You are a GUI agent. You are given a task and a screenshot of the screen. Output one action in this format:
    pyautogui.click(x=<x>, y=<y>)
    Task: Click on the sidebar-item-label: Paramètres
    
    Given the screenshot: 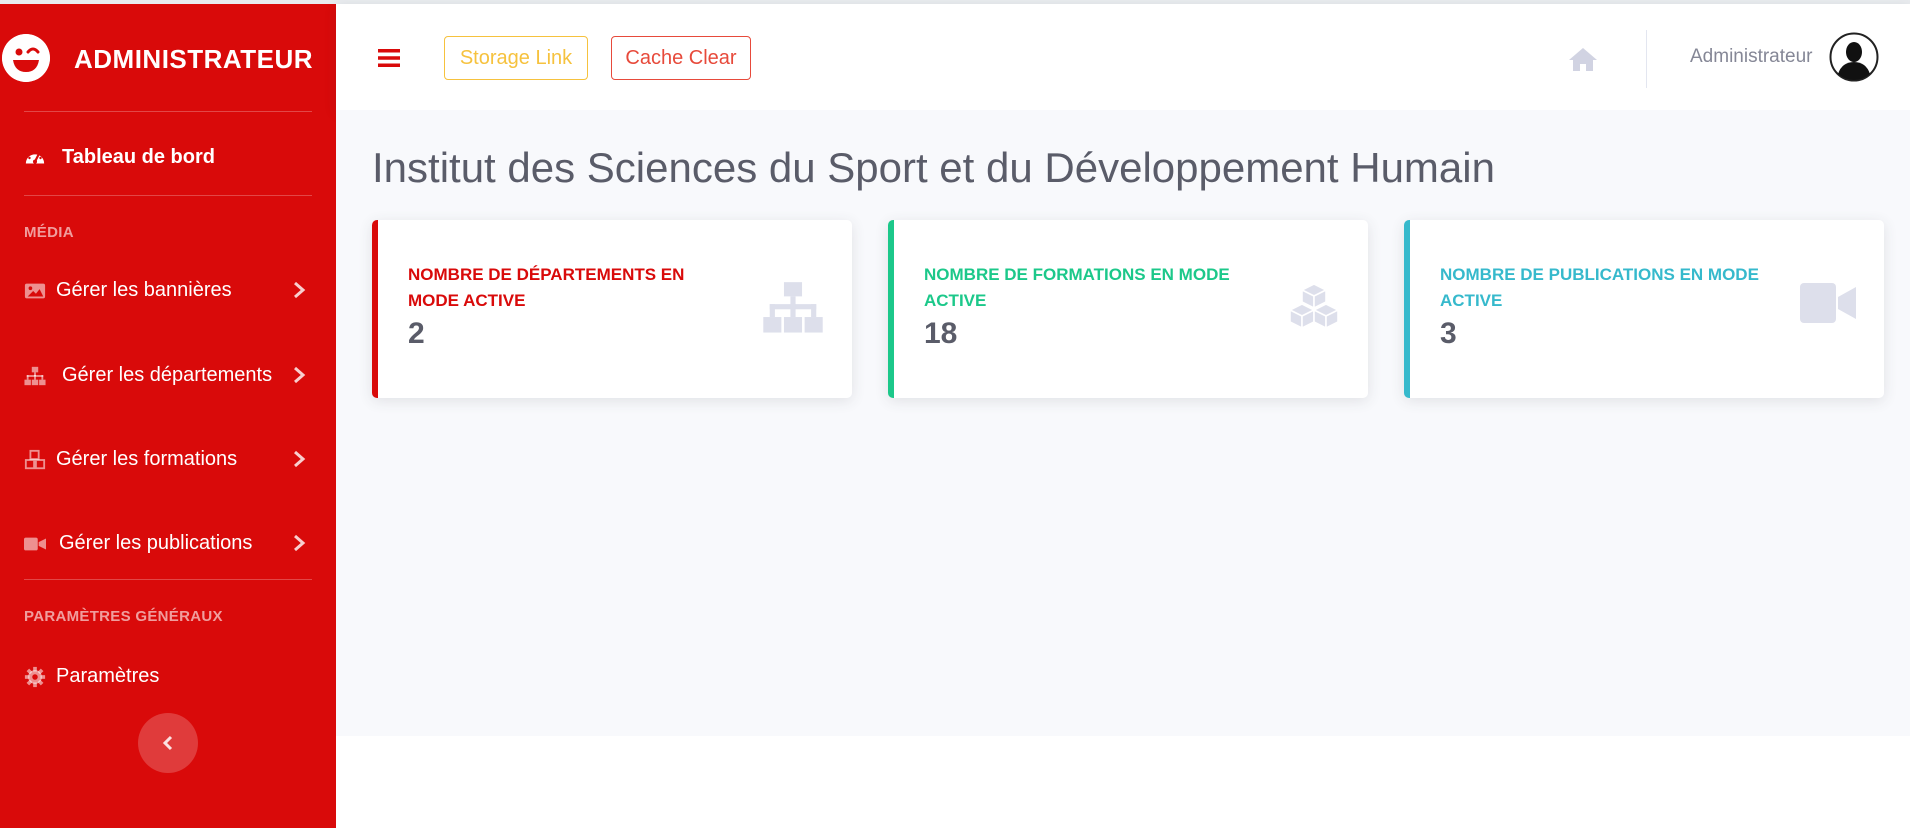 What is the action you would take?
    pyautogui.click(x=108, y=676)
    